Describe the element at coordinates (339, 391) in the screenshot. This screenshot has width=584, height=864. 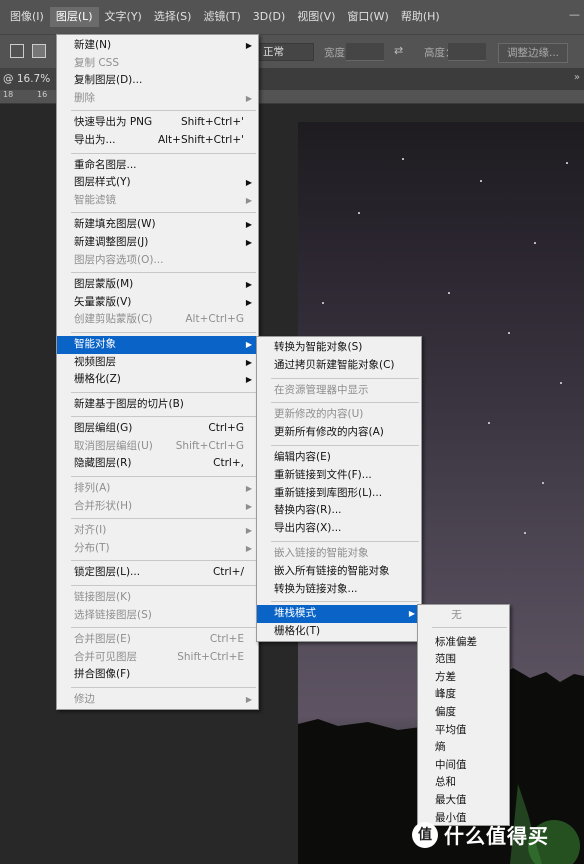
I see `menu-item: 在资源管理器中显示` at that location.